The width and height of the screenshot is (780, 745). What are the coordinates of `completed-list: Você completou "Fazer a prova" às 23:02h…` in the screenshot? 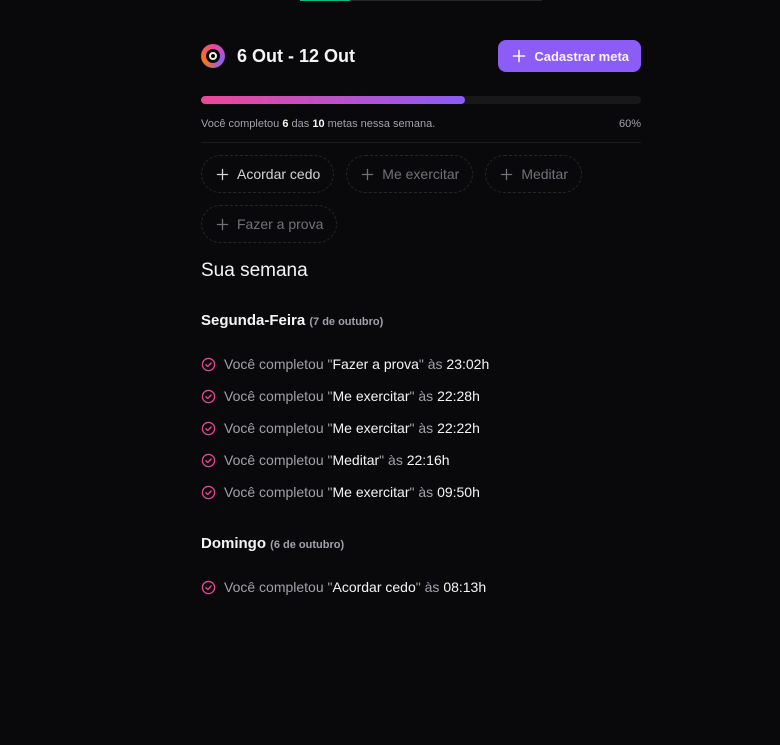 It's located at (421, 428).